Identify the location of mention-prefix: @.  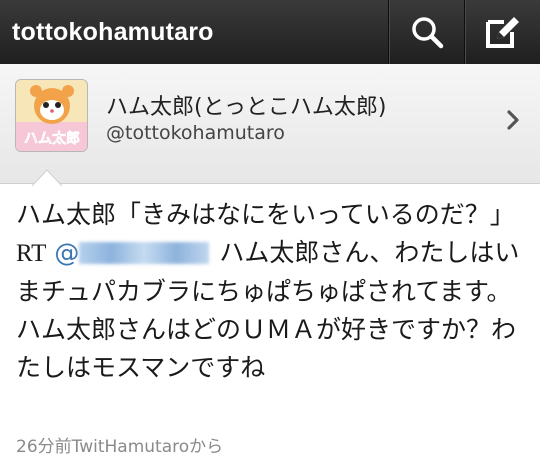
(67, 252).